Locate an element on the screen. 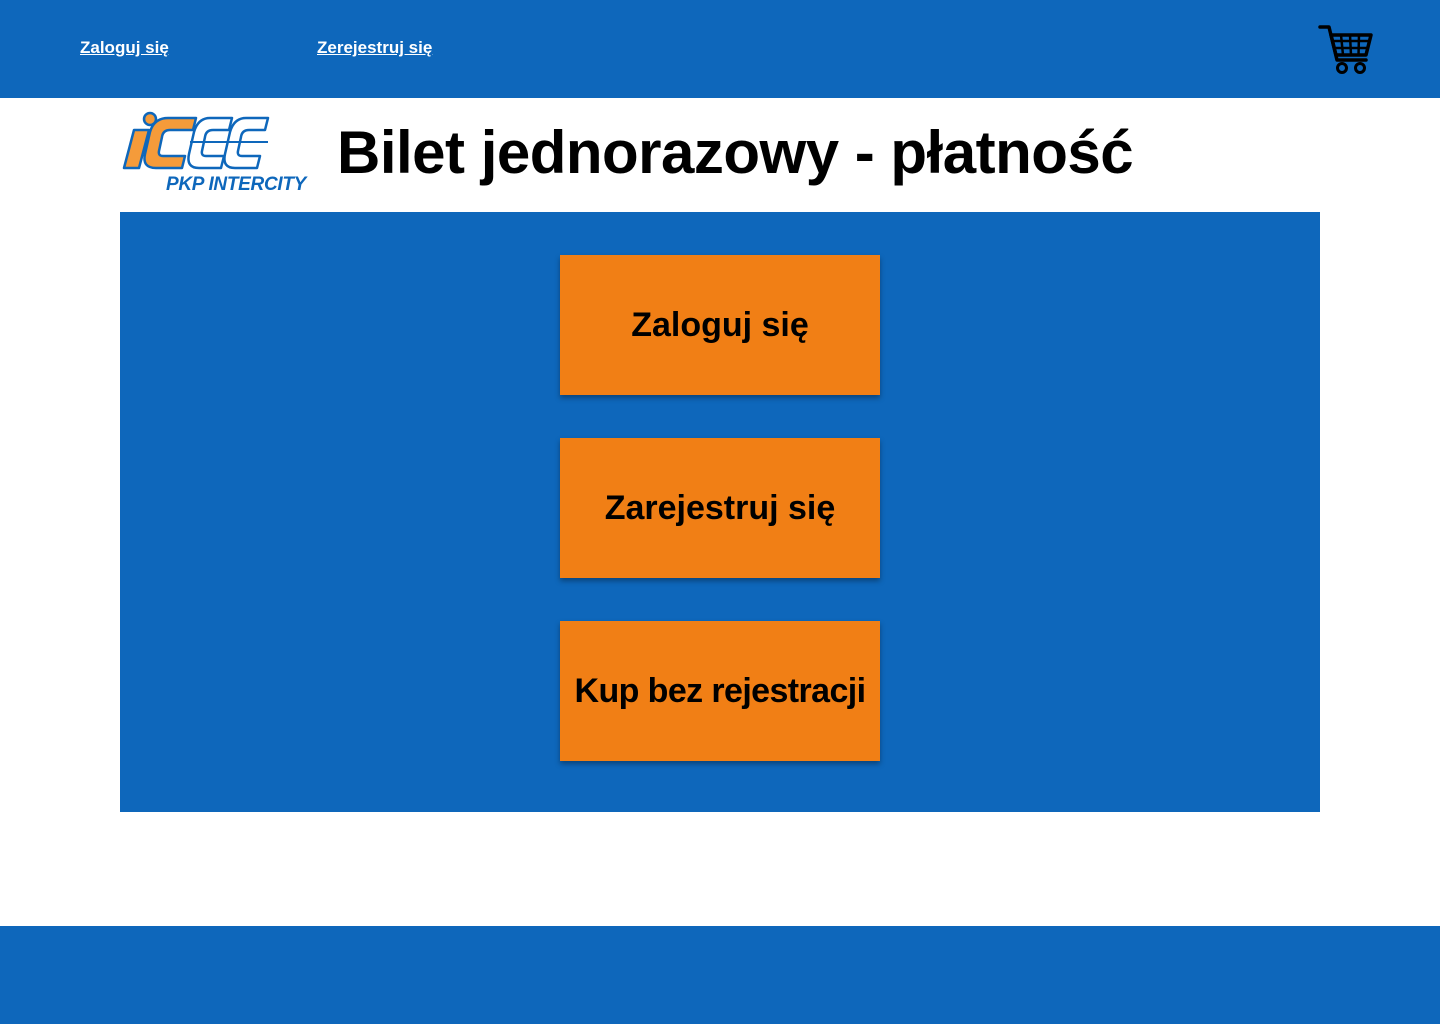 The image size is (1440, 1024). pkp-intercity-logo: PKP INTERCITY is located at coordinates (221, 155).